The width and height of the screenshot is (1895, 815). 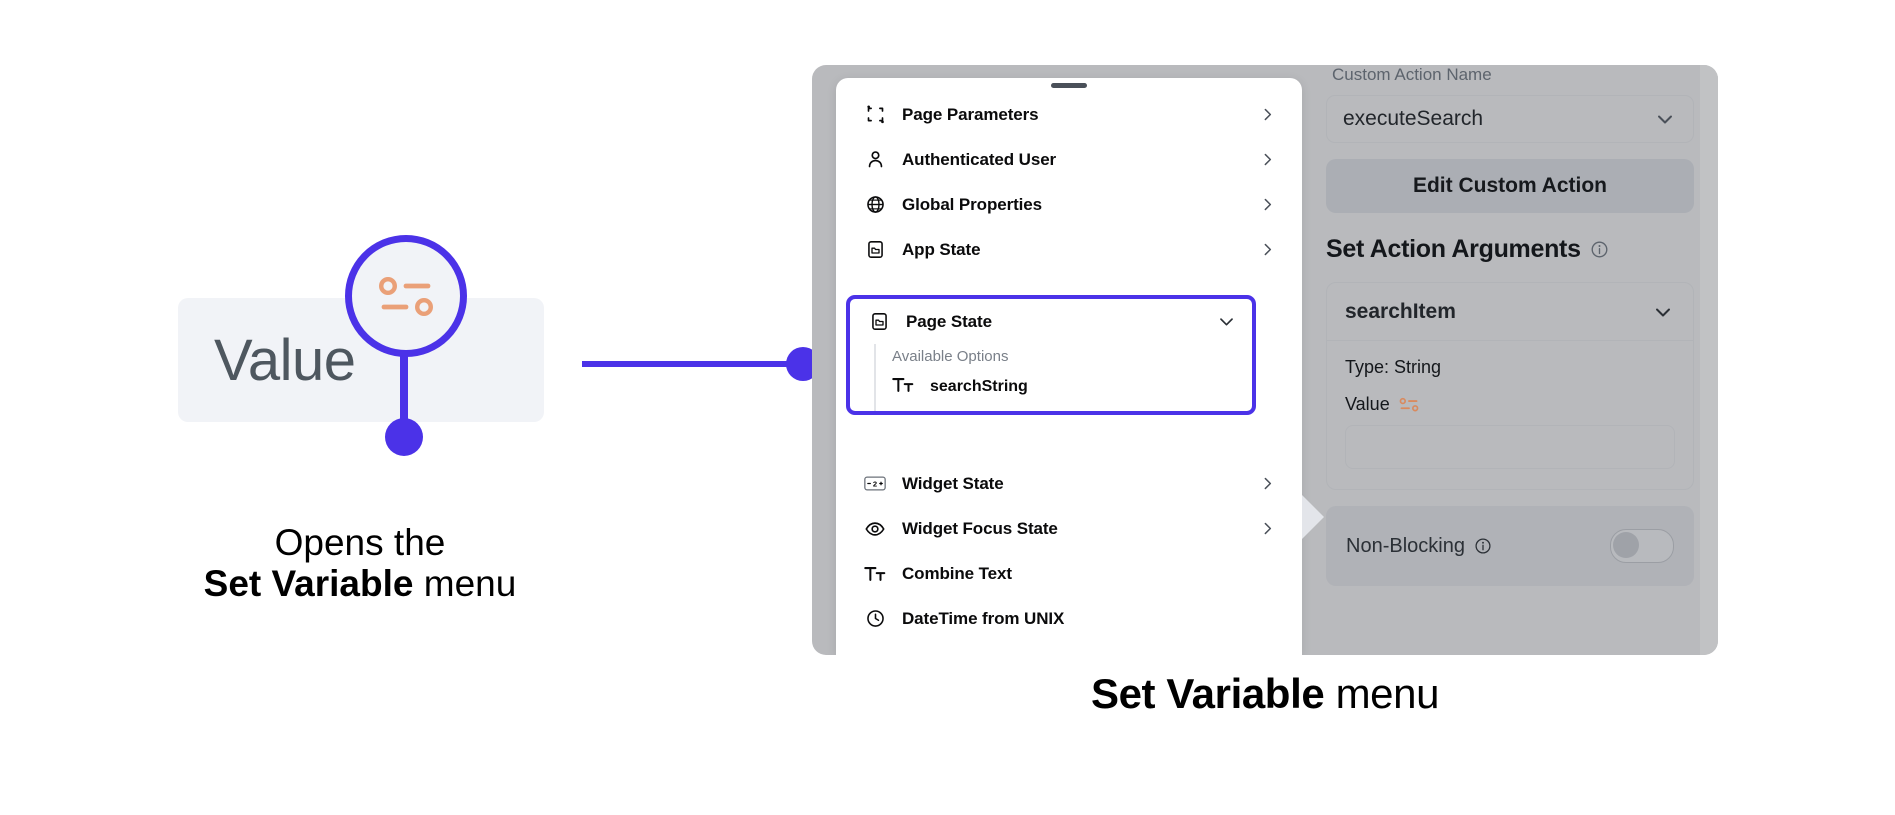 I want to click on edit-custom-action-button: Edit Custom Action, so click(x=1510, y=186).